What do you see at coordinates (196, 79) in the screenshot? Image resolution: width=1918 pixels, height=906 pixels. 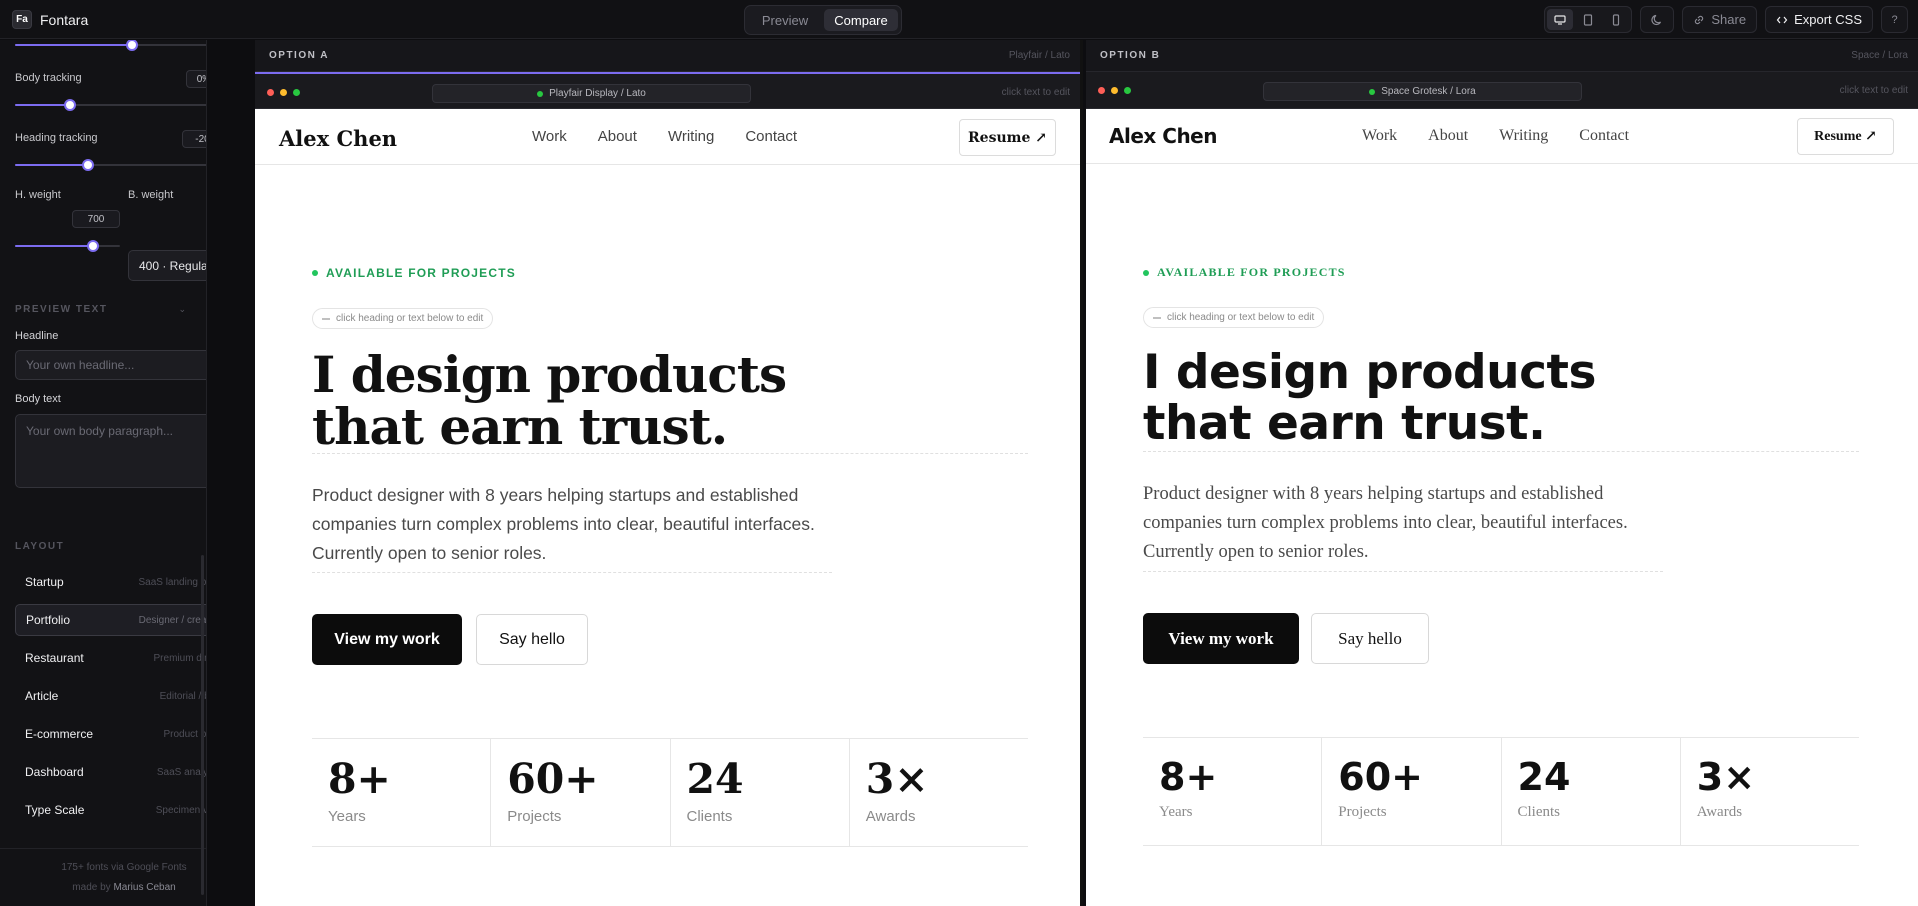 I see `body-tracking-value: 0‰` at bounding box center [196, 79].